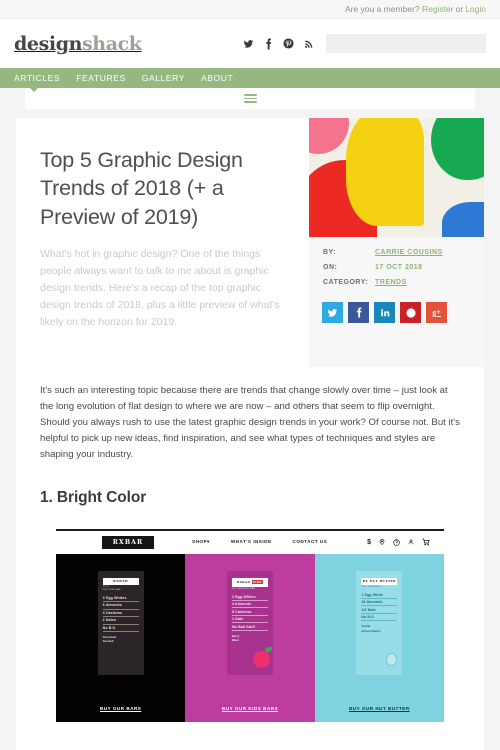  I want to click on buy-our-bars-link: BUY OUR BARS, so click(120, 708).